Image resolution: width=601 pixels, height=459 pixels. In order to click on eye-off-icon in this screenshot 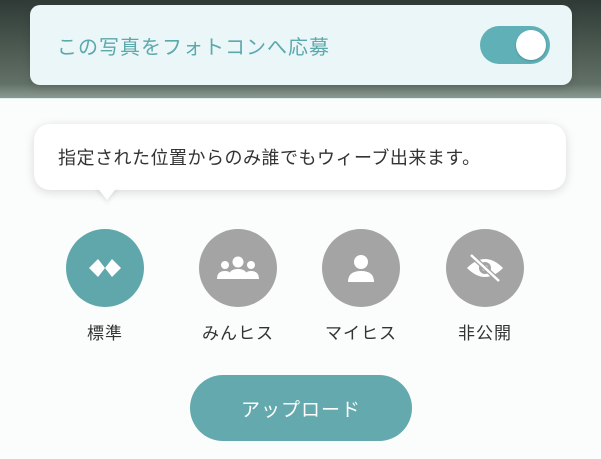, I will do `click(485, 268)`.